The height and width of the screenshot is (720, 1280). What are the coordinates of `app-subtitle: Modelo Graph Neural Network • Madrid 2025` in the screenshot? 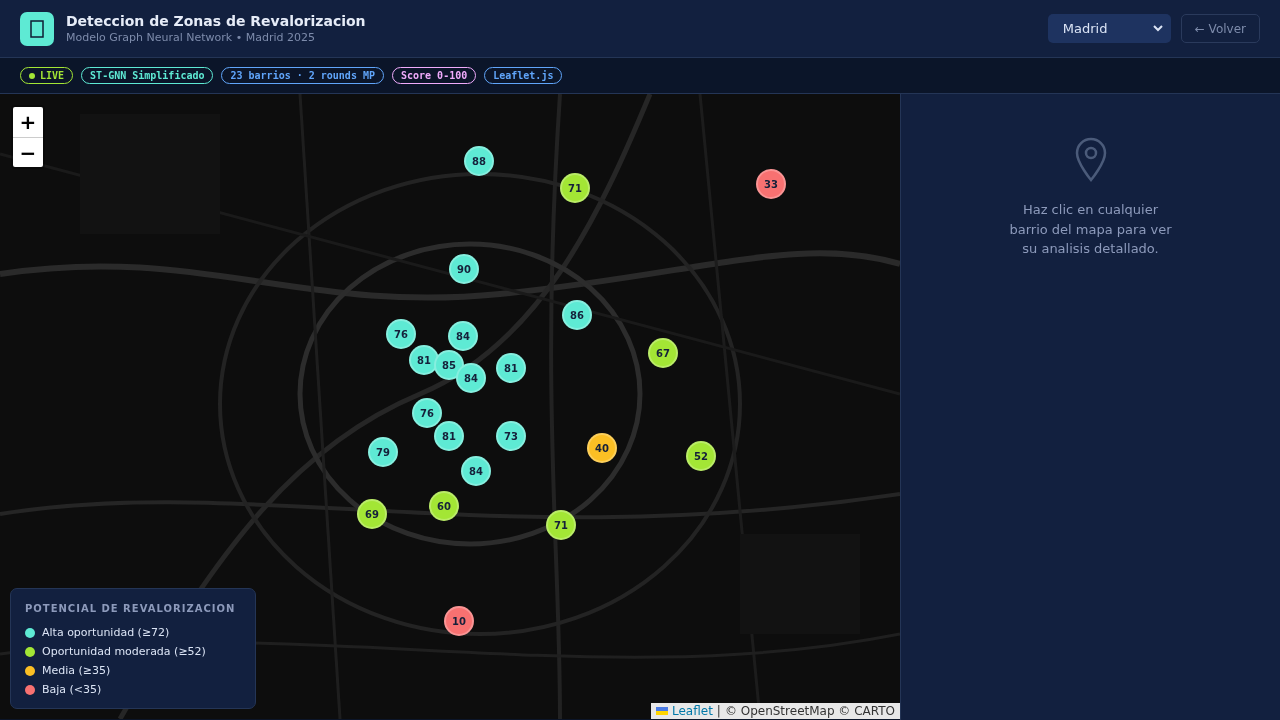 It's located at (191, 37).